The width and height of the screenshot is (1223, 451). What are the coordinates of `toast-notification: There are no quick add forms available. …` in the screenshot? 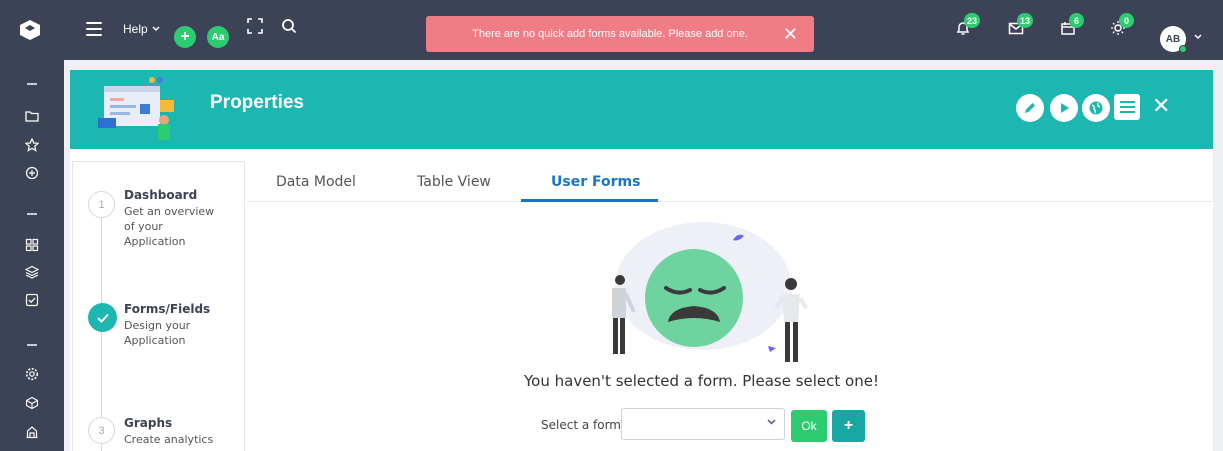 It's located at (620, 34).